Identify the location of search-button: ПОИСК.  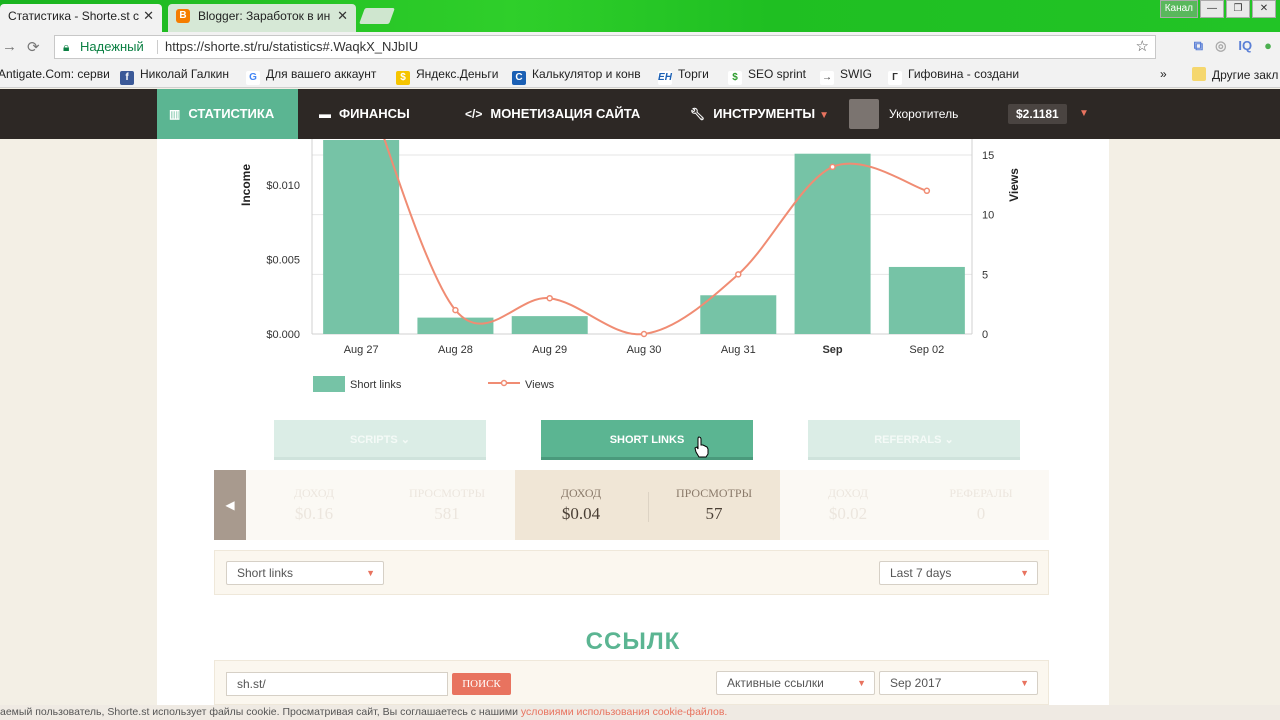
(481, 684).